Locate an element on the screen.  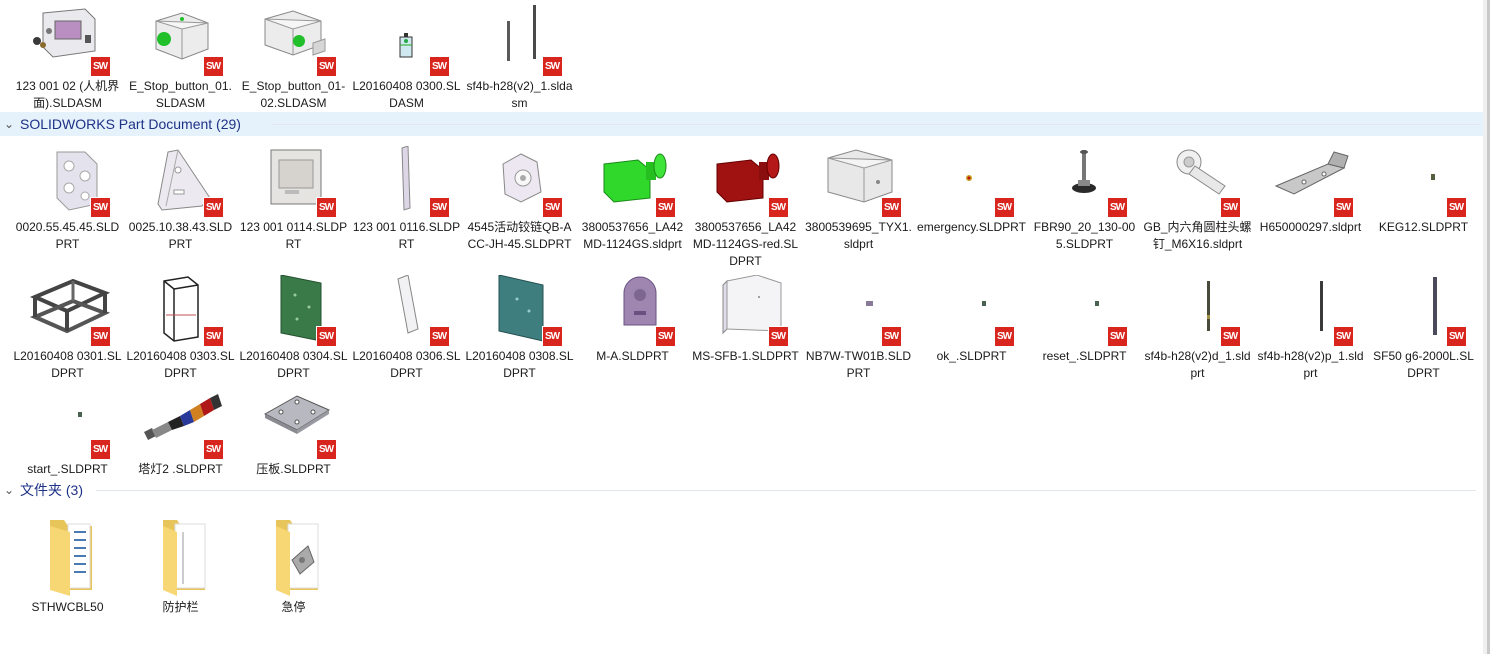
file-item: SW L20160408 0306.SLDPRT is located at coordinates (406, 328).